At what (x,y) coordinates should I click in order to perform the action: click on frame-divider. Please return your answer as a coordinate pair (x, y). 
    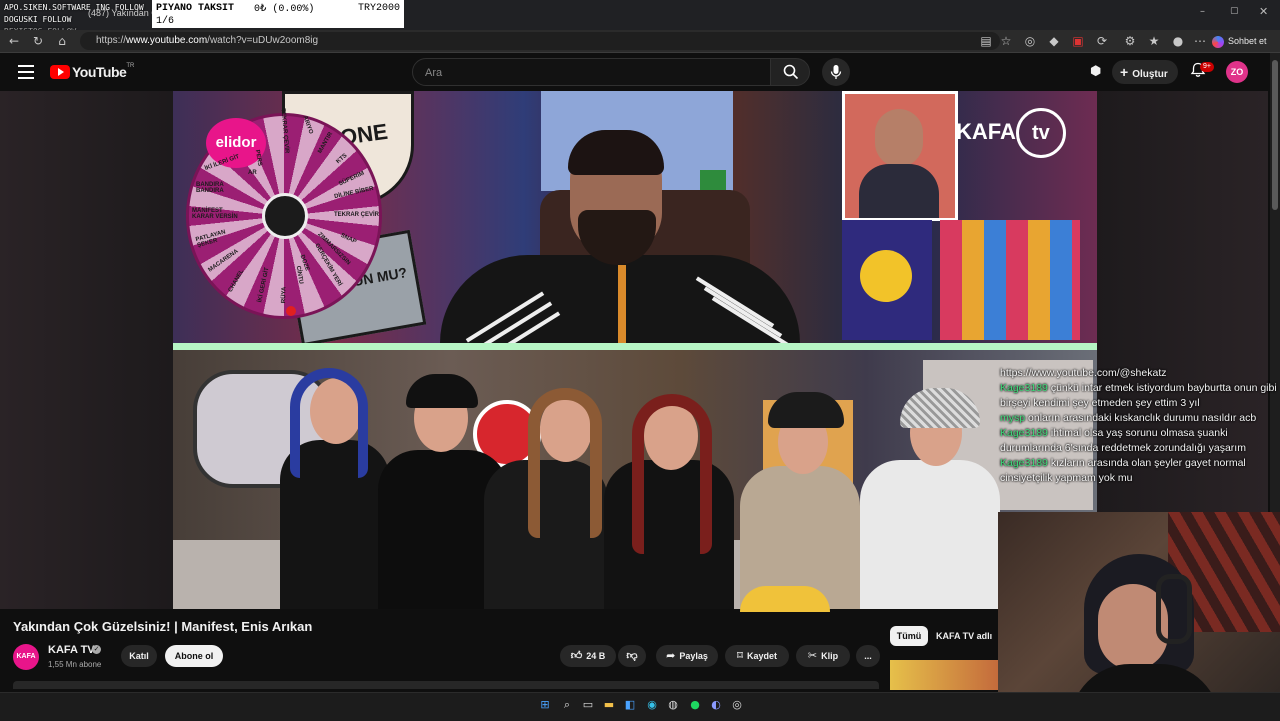
    Looking at the image, I should click on (635, 346).